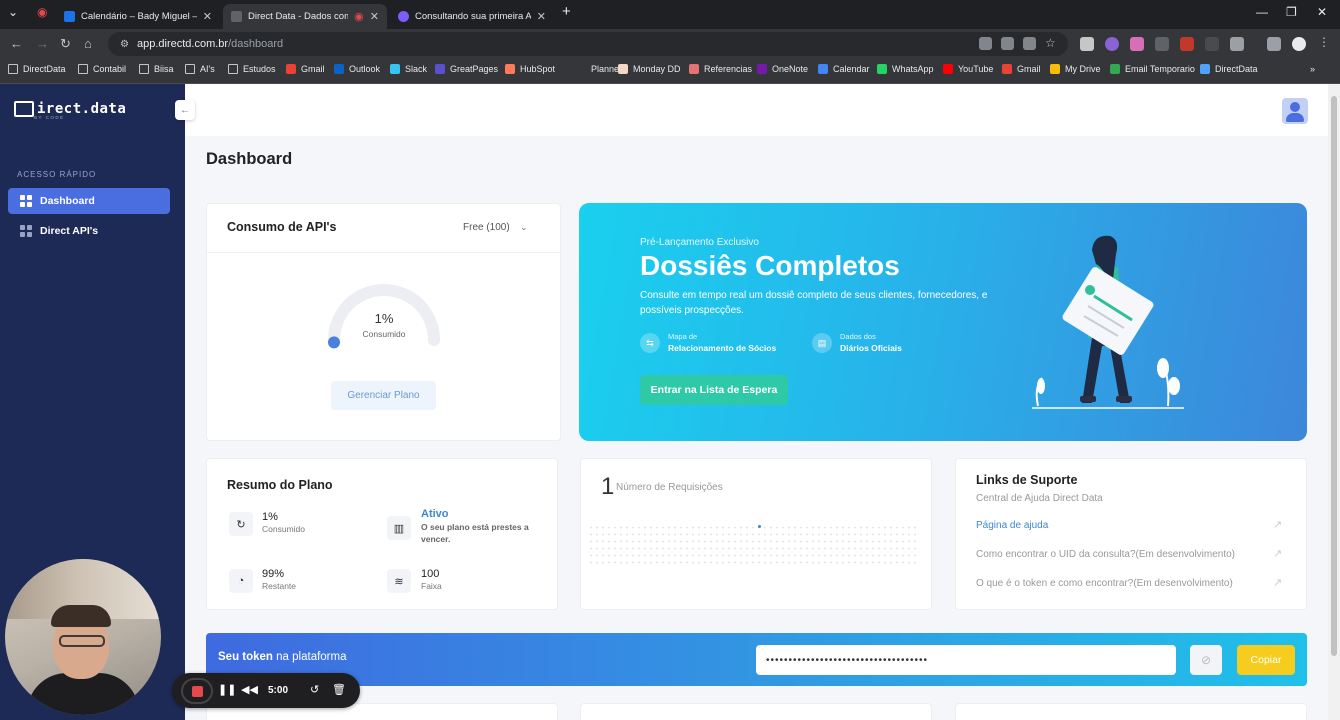 This screenshot has width=1340, height=720. What do you see at coordinates (313, 69) in the screenshot?
I see `bookmark-label: Gmail` at bounding box center [313, 69].